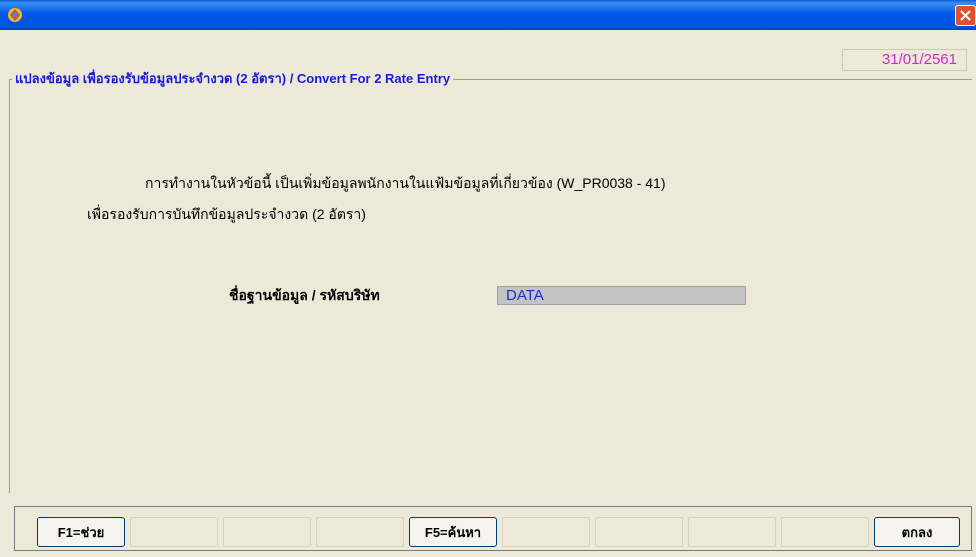 The width and height of the screenshot is (976, 557). I want to click on close-icon, so click(965, 15).